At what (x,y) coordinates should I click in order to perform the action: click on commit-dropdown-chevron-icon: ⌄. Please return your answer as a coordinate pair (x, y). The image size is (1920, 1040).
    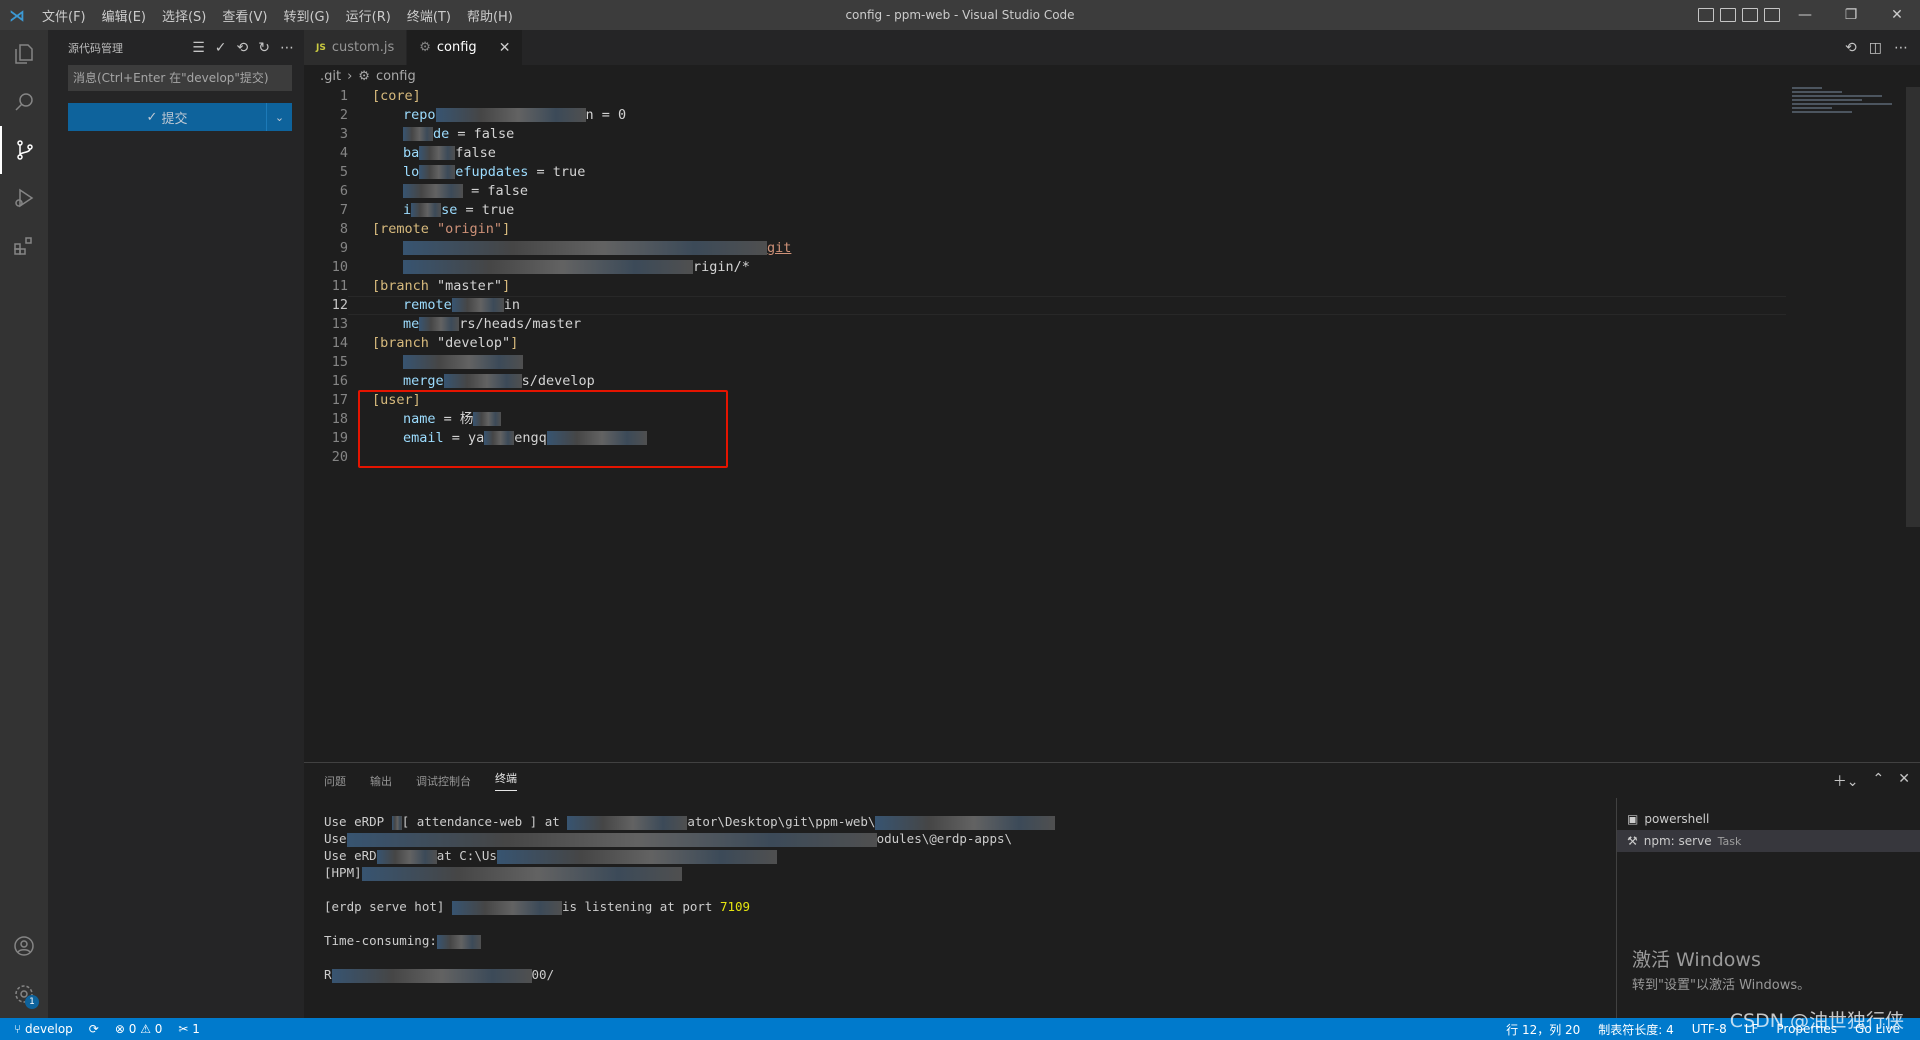
    Looking at the image, I should click on (279, 117).